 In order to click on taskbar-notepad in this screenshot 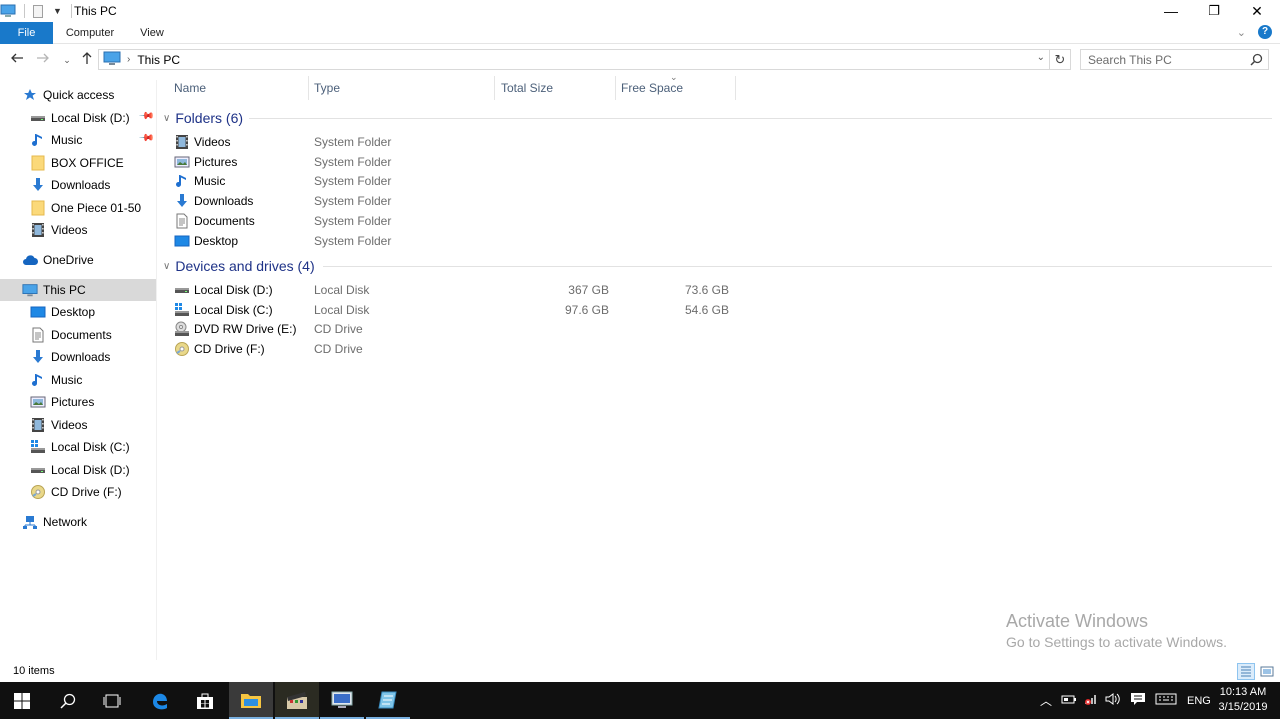, I will do `click(388, 700)`.